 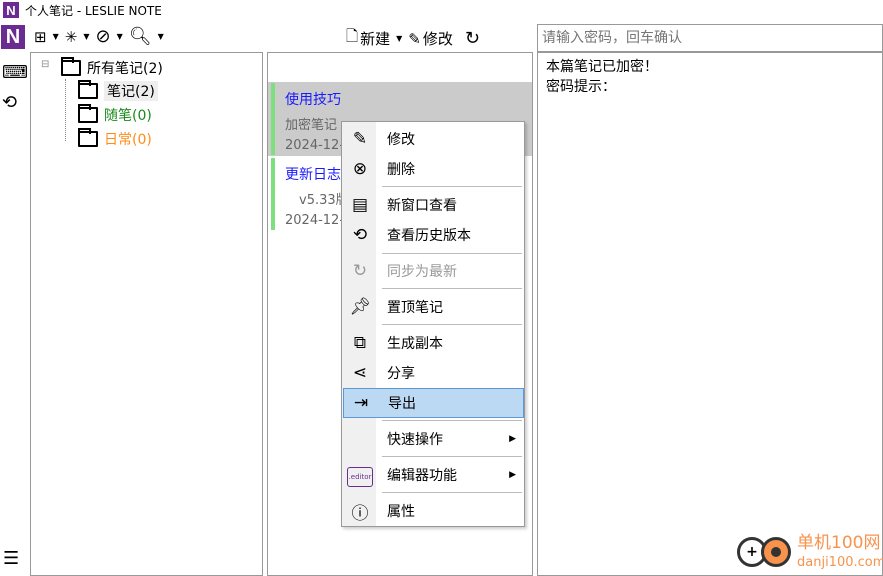 What do you see at coordinates (360, 373) in the screenshot?
I see `share-icon: ⋖` at bounding box center [360, 373].